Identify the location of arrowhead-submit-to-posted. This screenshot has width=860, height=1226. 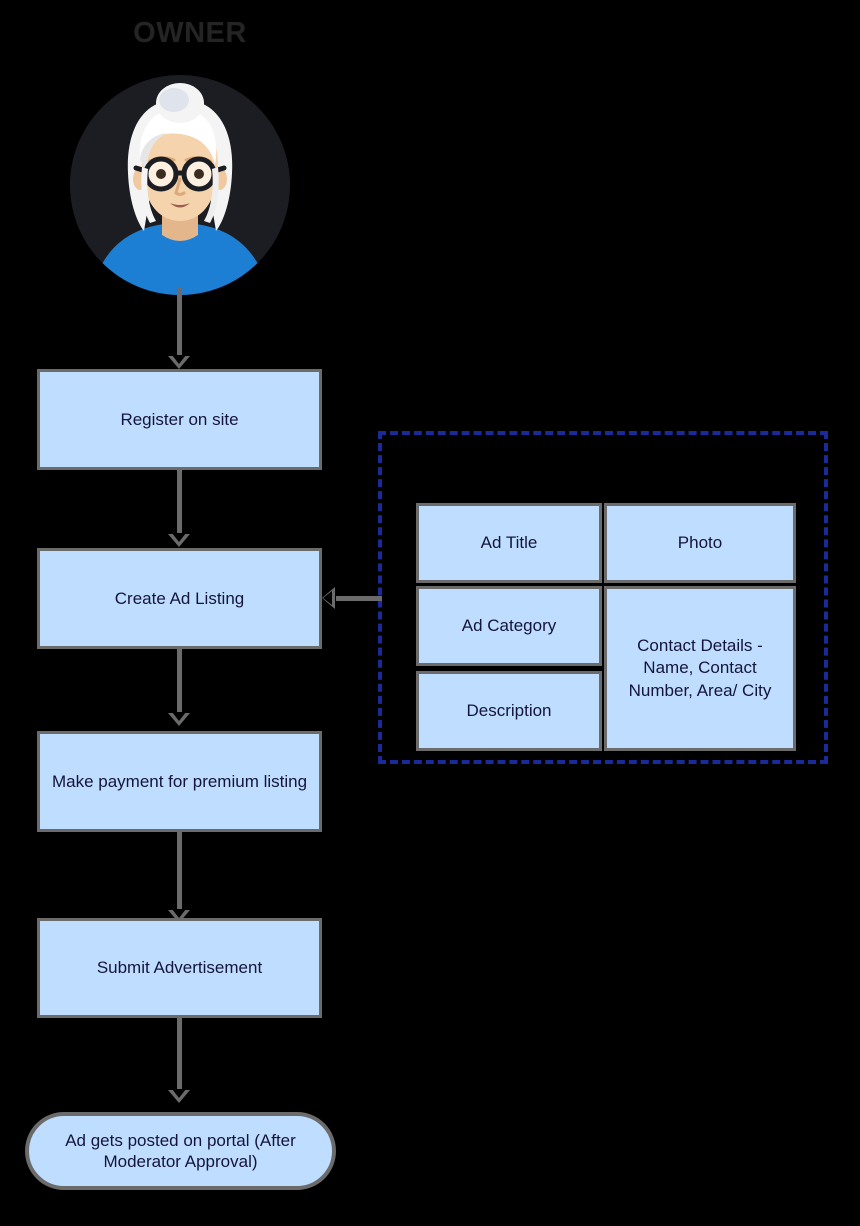
(179, 1096).